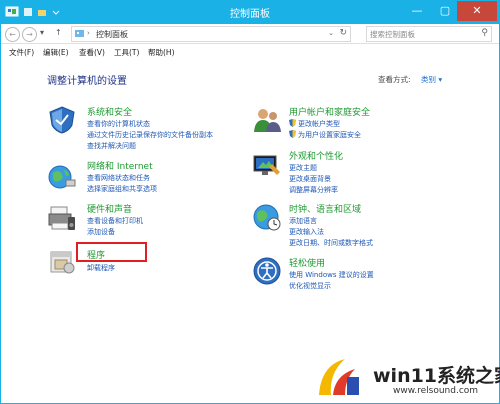 This screenshot has height=404, width=500. I want to click on category-network-internet: 网络和 Internet, so click(120, 165).